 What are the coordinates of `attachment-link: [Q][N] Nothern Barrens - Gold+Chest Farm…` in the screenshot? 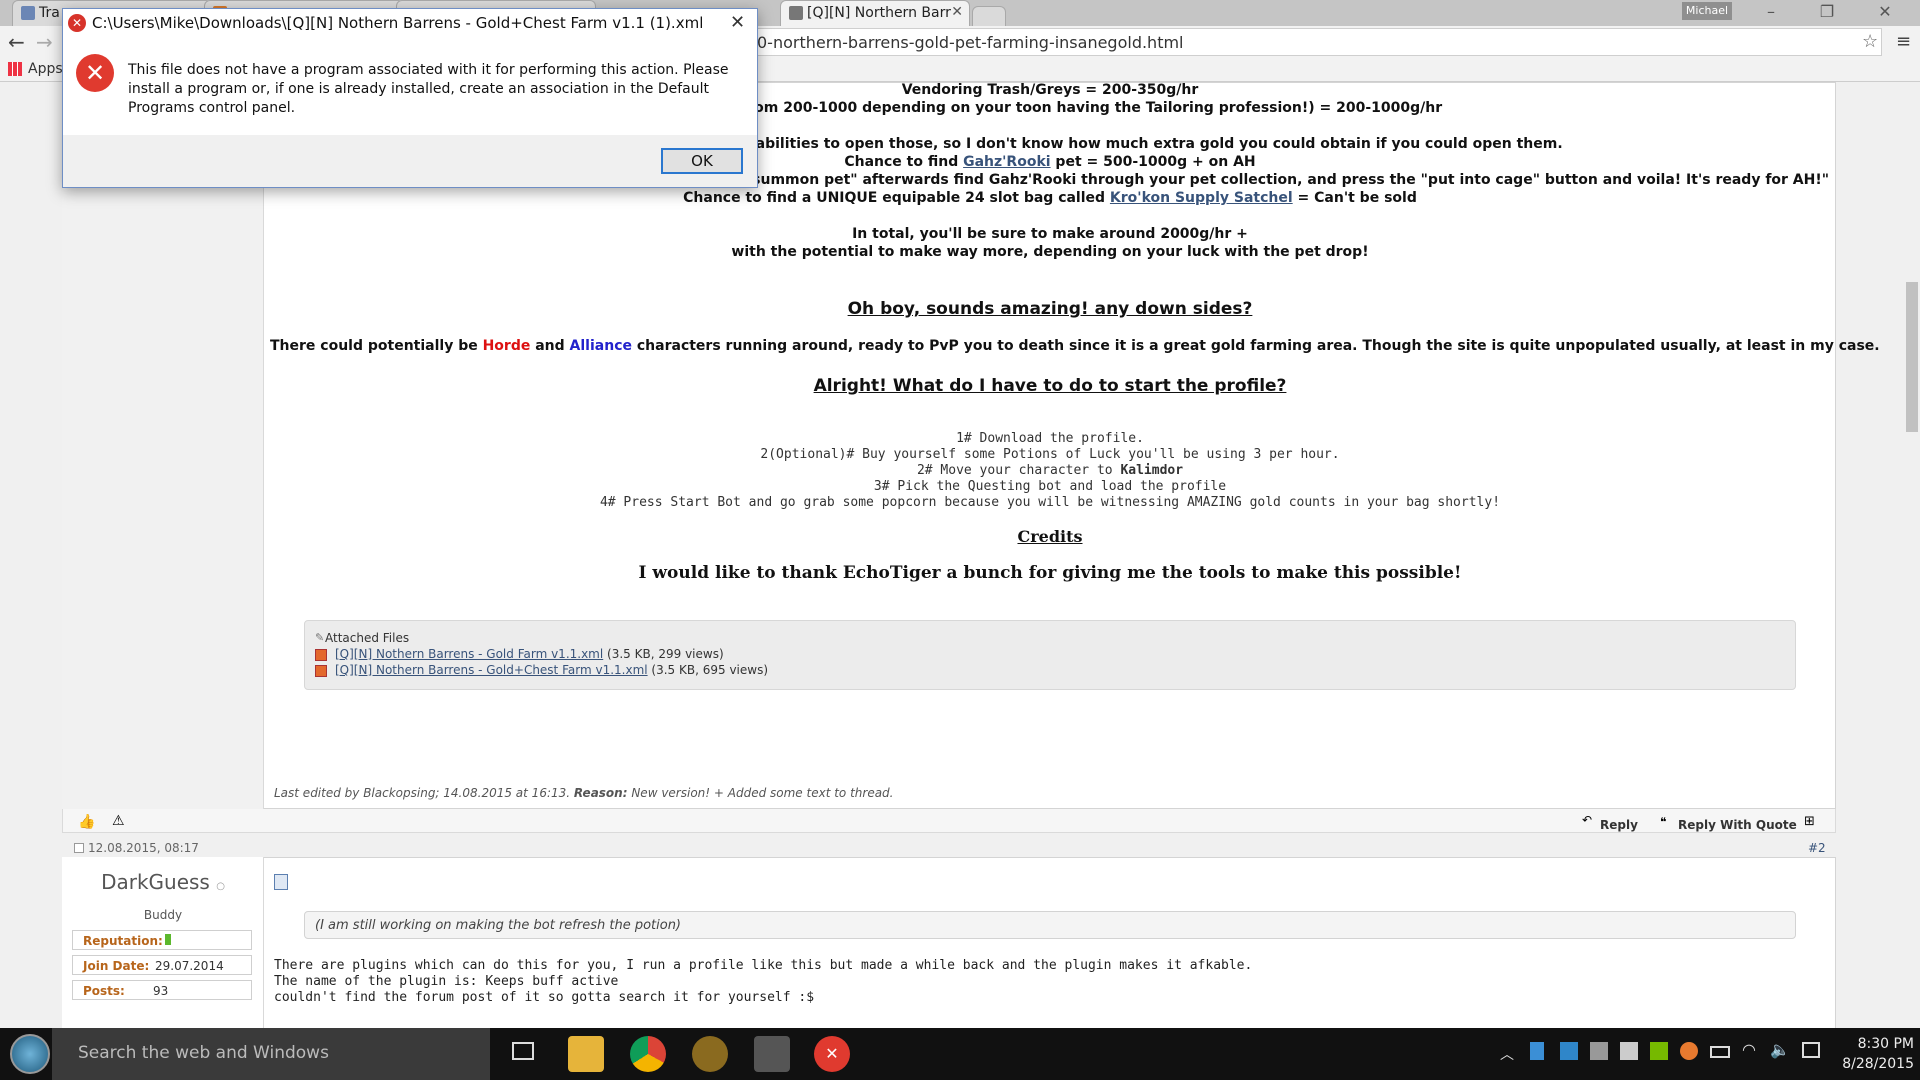 It's located at (491, 670).